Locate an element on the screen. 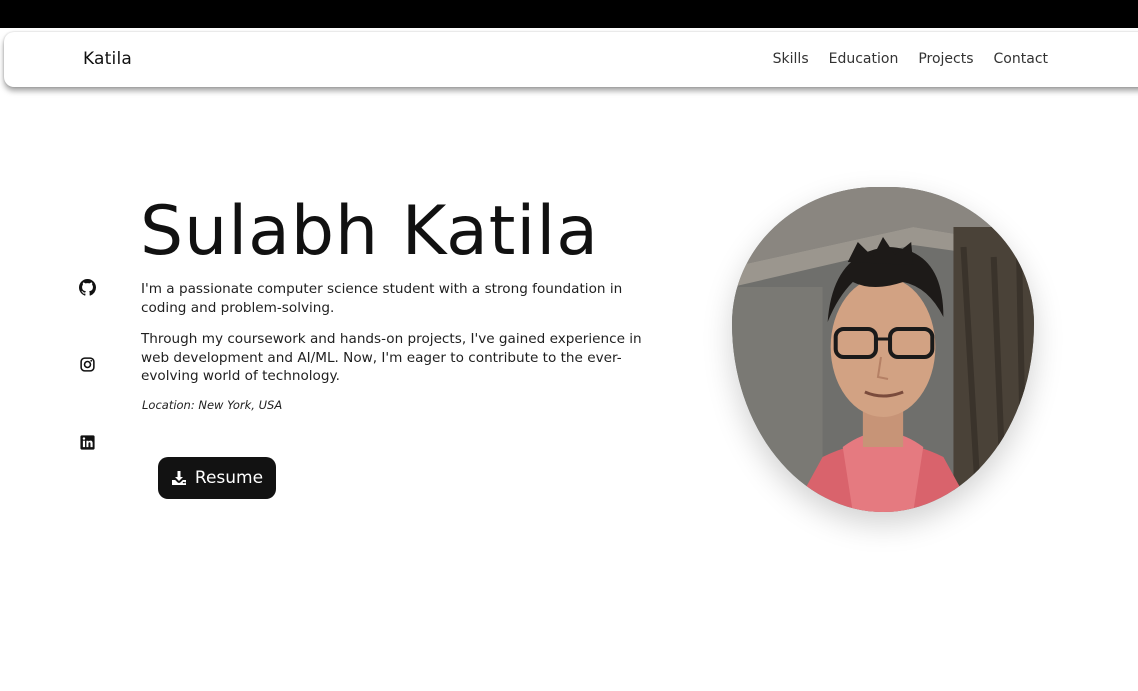 Image resolution: width=1138 pixels, height=691 pixels. profile-photo is located at coordinates (883, 349).